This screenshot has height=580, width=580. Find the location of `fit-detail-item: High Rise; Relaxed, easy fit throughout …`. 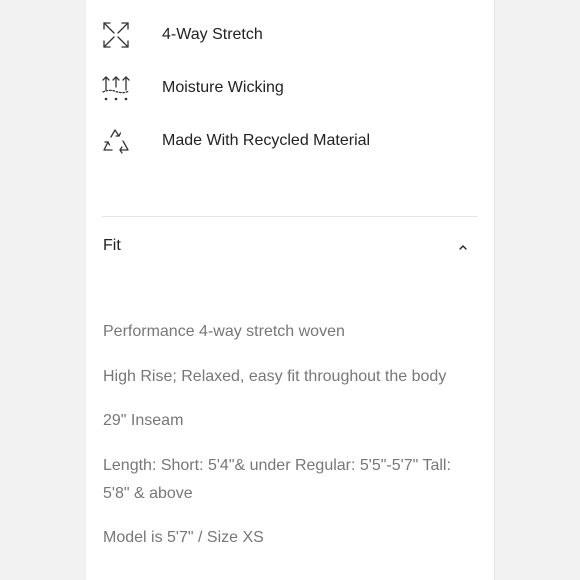

fit-detail-item: High Rise; Relaxed, easy fit throughout … is located at coordinates (275, 376).